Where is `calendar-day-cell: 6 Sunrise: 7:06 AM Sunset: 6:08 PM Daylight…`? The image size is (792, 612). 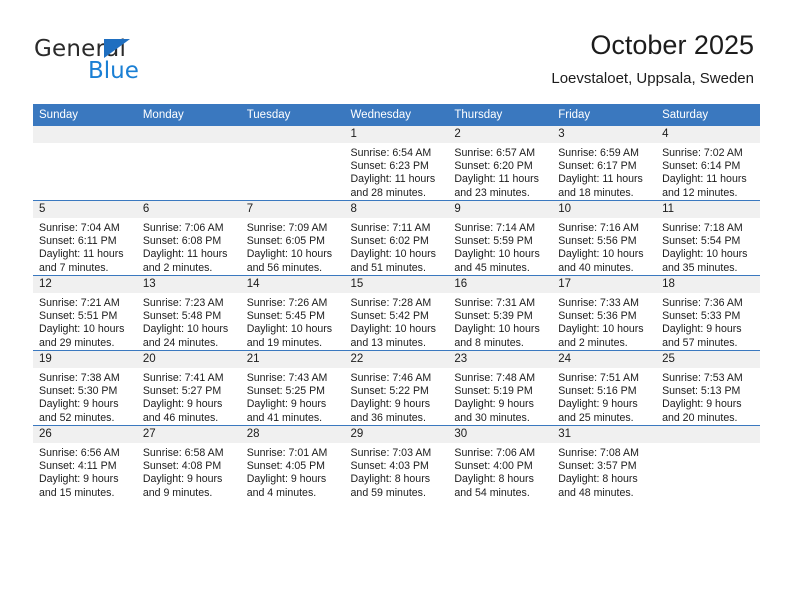
calendar-day-cell: 6 Sunrise: 7:06 AM Sunset: 6:08 PM Daylight… is located at coordinates (188, 238).